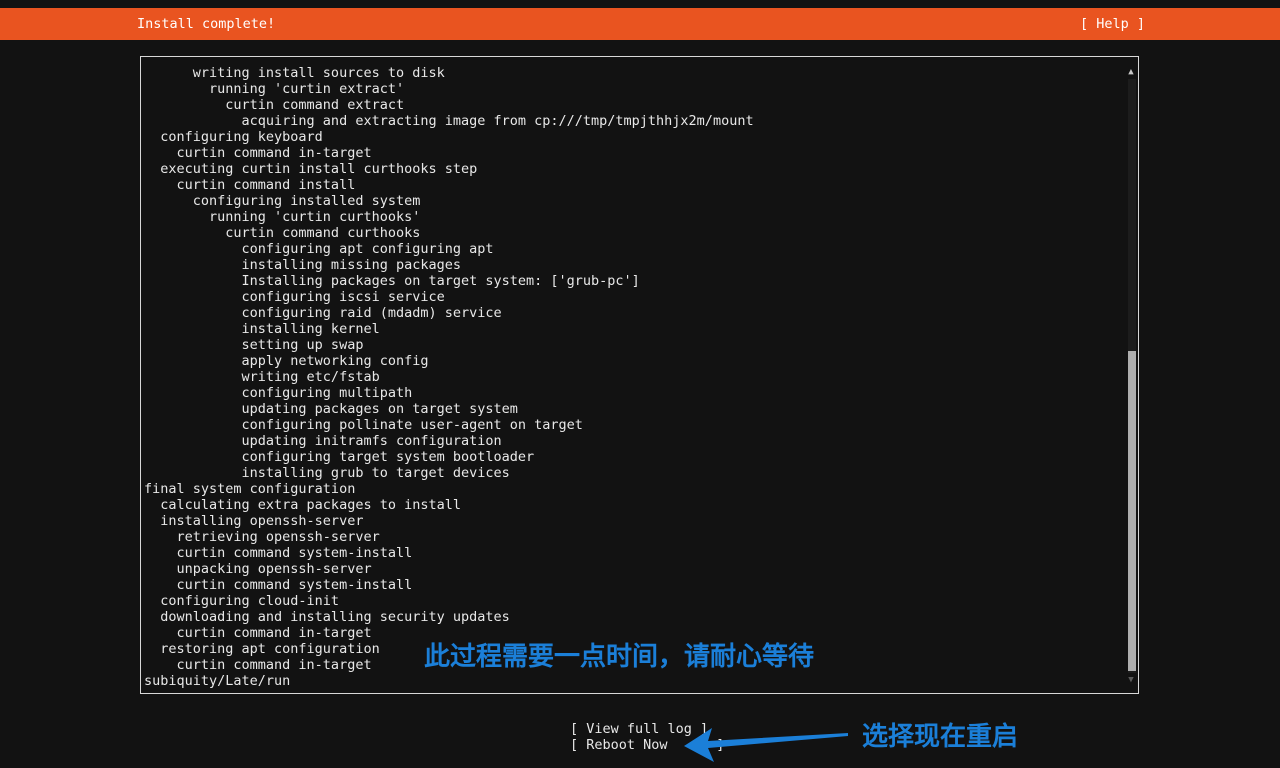 The width and height of the screenshot is (1280, 768). What do you see at coordinates (250, 185) in the screenshot?
I see `log-line: curtin command install` at bounding box center [250, 185].